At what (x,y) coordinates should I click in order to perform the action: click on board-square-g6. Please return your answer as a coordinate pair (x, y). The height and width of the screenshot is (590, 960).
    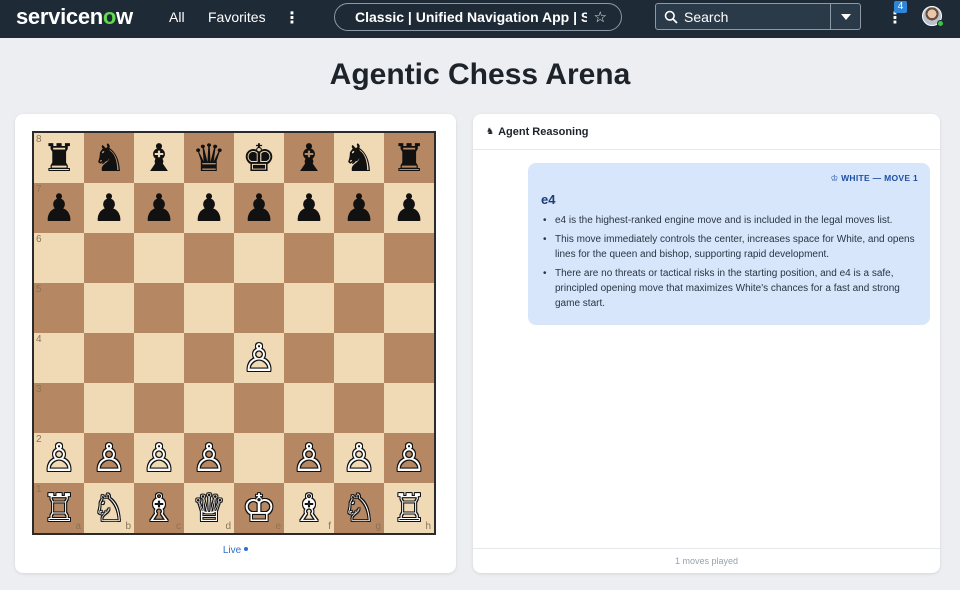
    Looking at the image, I should click on (359, 258).